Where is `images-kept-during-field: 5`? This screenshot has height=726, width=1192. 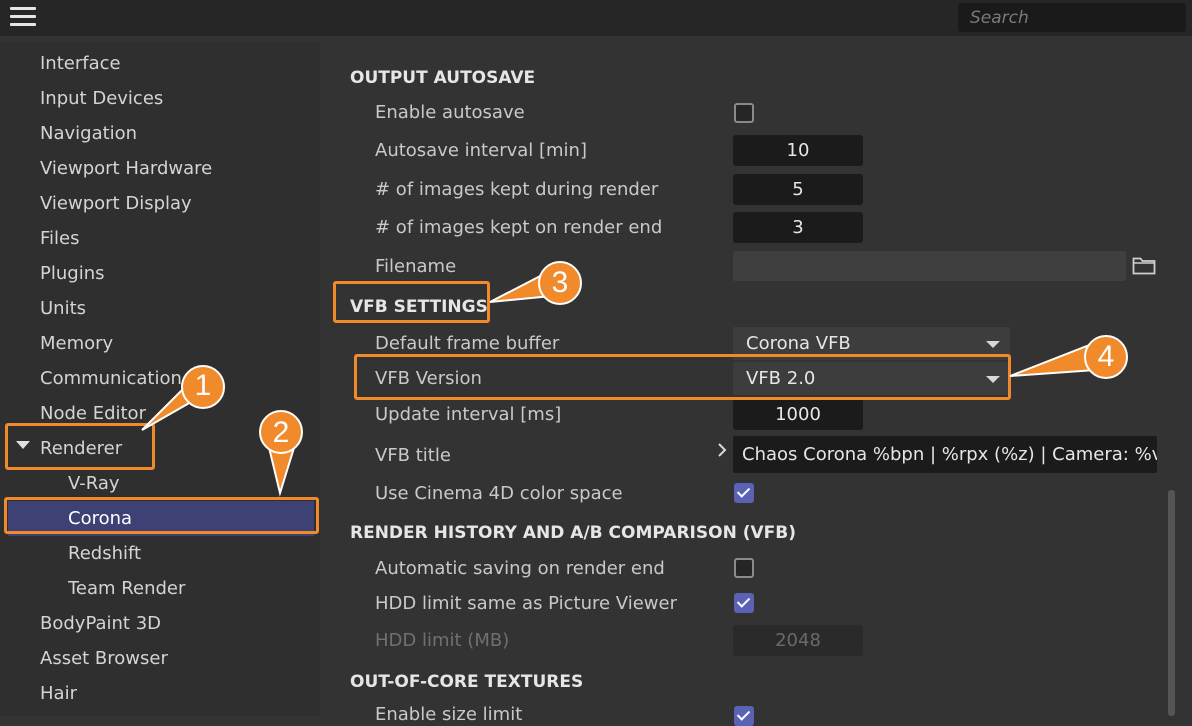
images-kept-during-field: 5 is located at coordinates (798, 189).